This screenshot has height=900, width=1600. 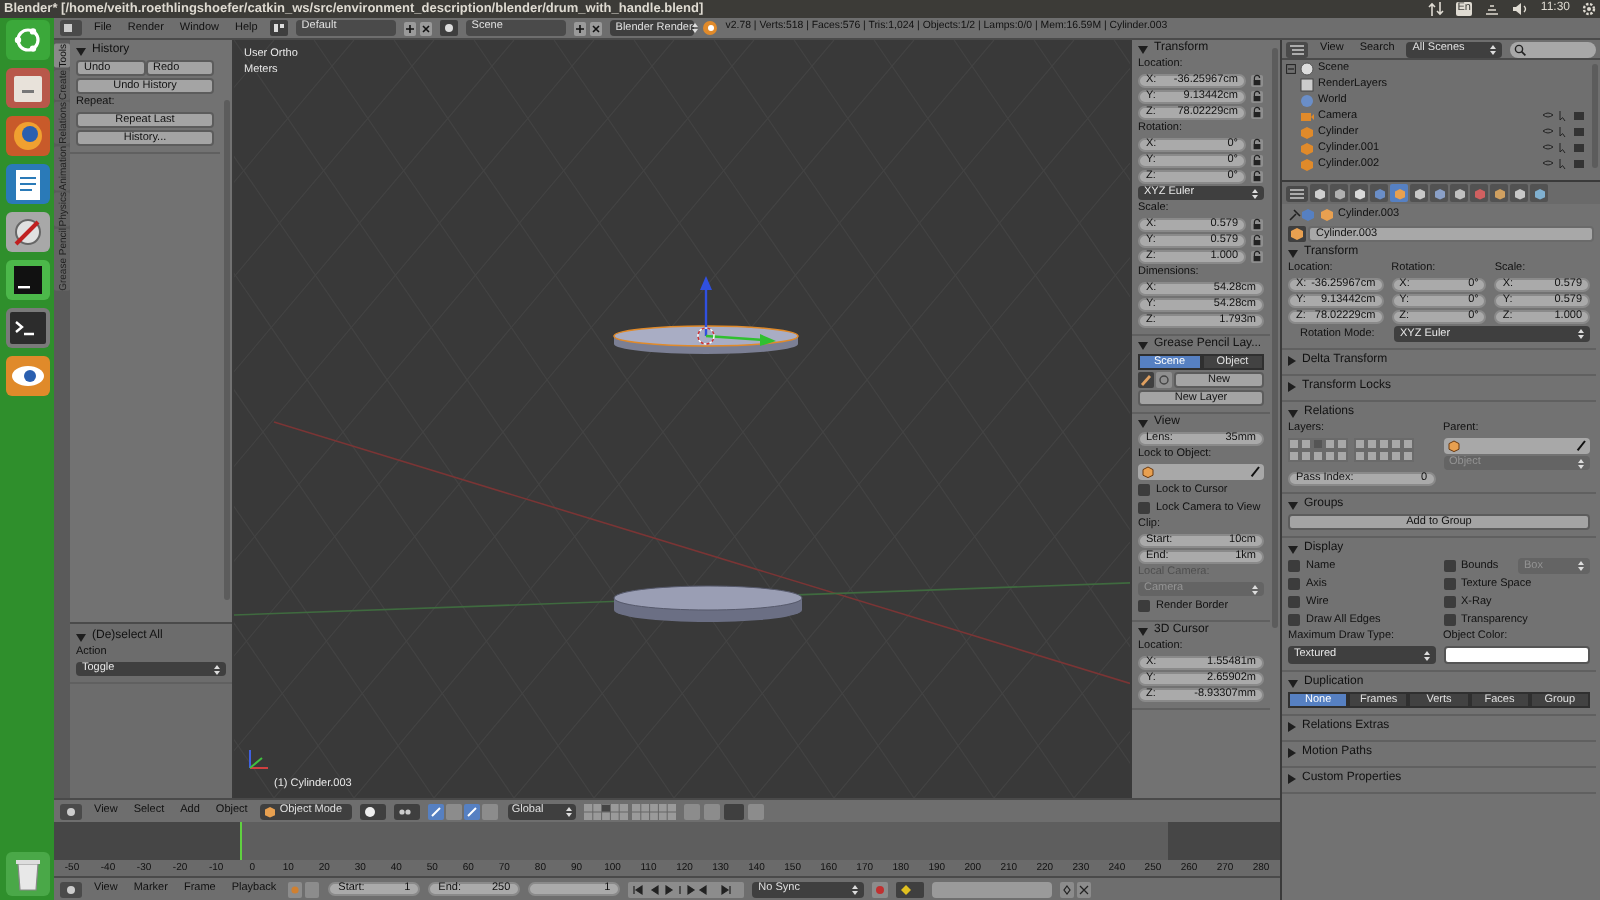 I want to click on pin-icon, so click(x=1302, y=214).